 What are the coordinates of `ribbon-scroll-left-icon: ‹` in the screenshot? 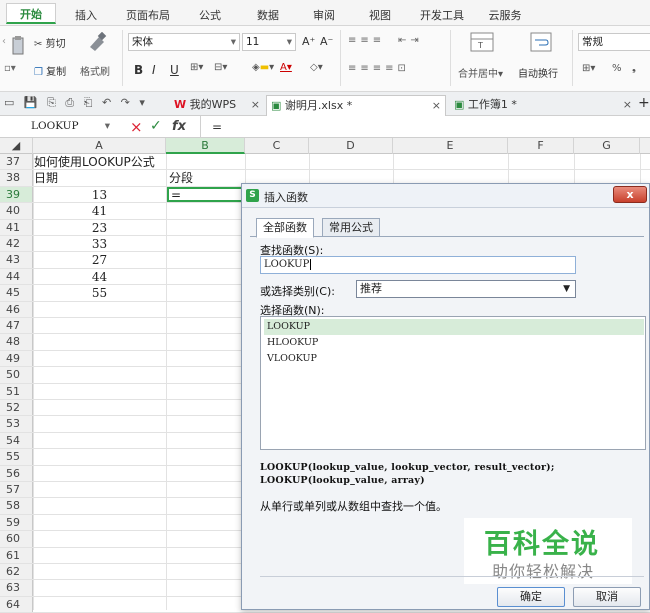 It's located at (4, 41).